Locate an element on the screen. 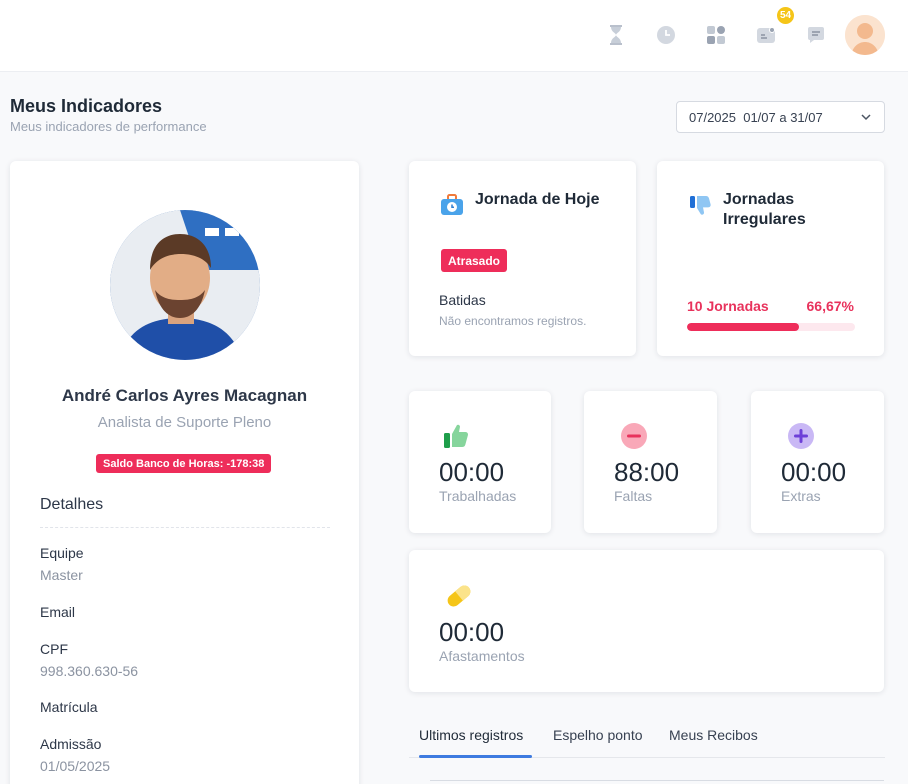 This screenshot has width=908, height=784. hours-bank-badge: Saldo Banco de Horas: -178:38 is located at coordinates (184, 463).